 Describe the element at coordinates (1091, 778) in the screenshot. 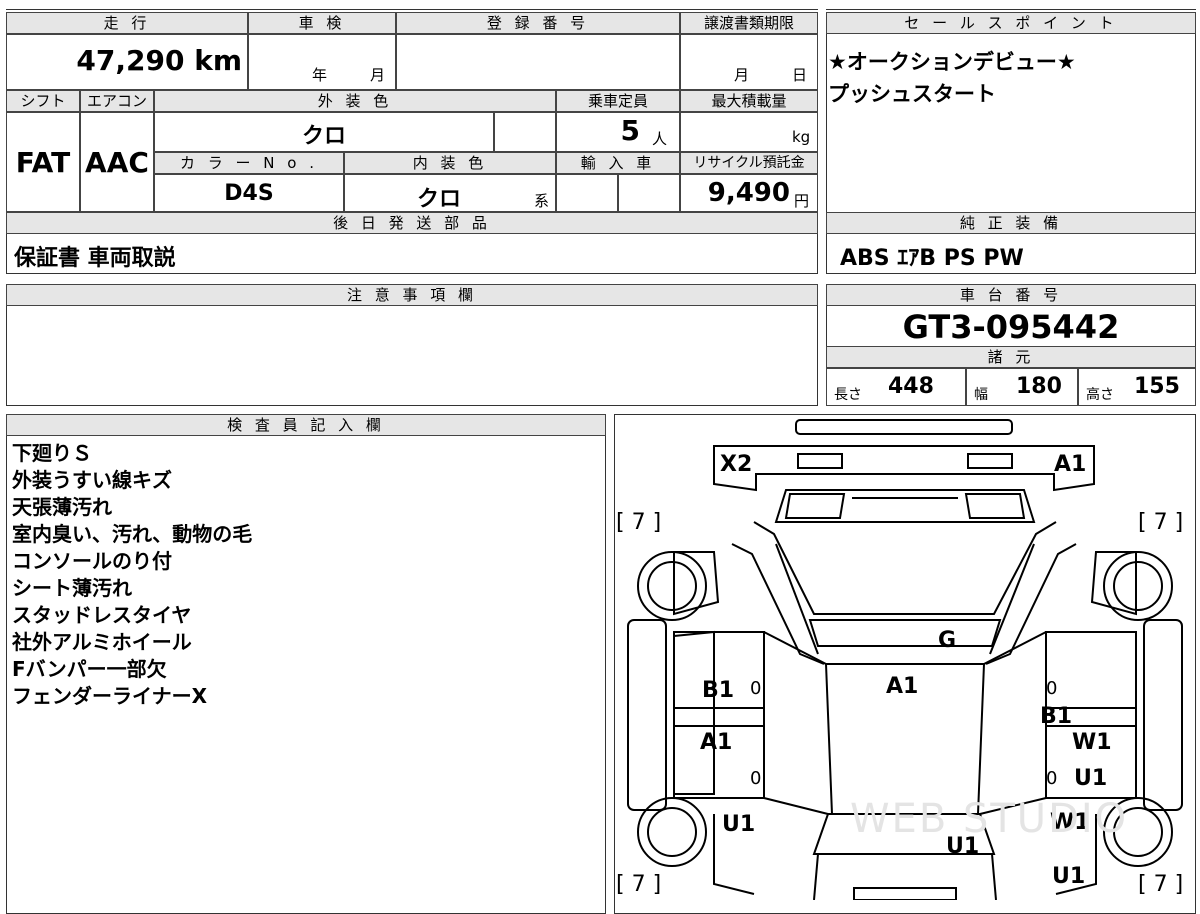

I see `diagram-label-u1-right-door: U1` at that location.